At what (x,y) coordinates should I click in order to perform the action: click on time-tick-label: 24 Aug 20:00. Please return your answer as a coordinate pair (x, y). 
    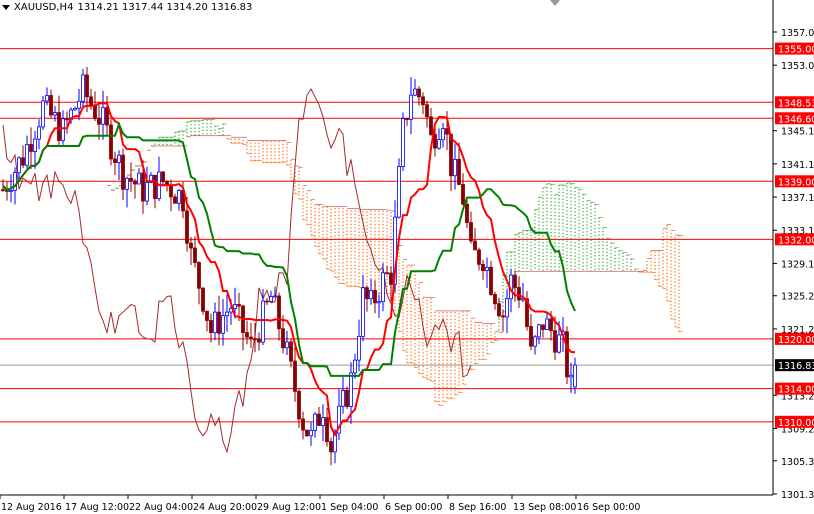
    Looking at the image, I should click on (225, 507).